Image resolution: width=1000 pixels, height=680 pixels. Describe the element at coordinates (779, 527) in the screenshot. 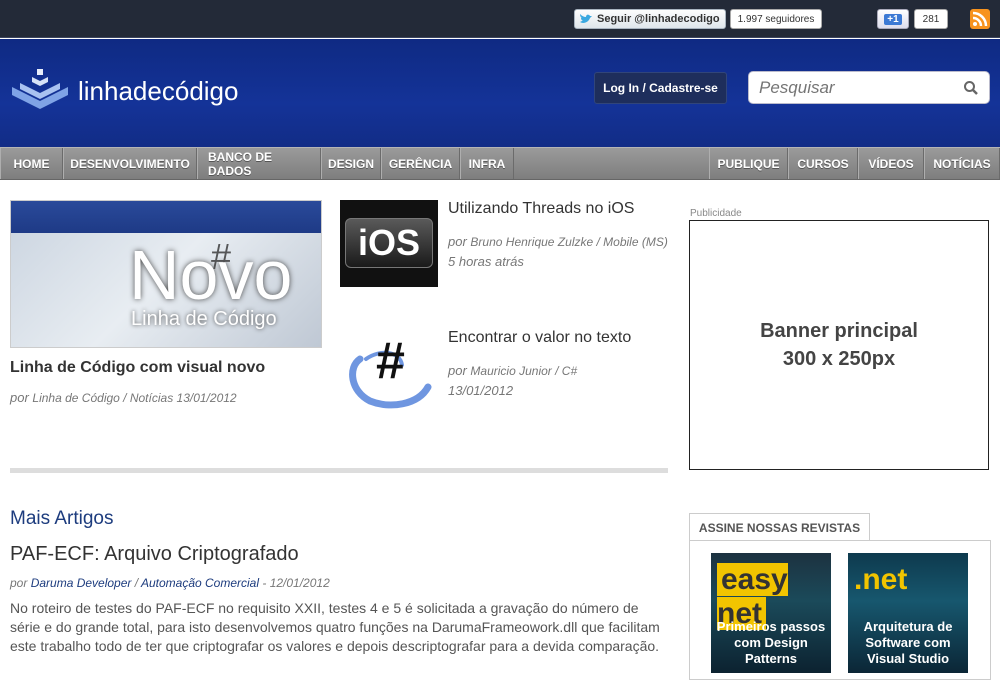

I see `revistas-tab: ASSINE NOSSAS REVISTAS` at that location.